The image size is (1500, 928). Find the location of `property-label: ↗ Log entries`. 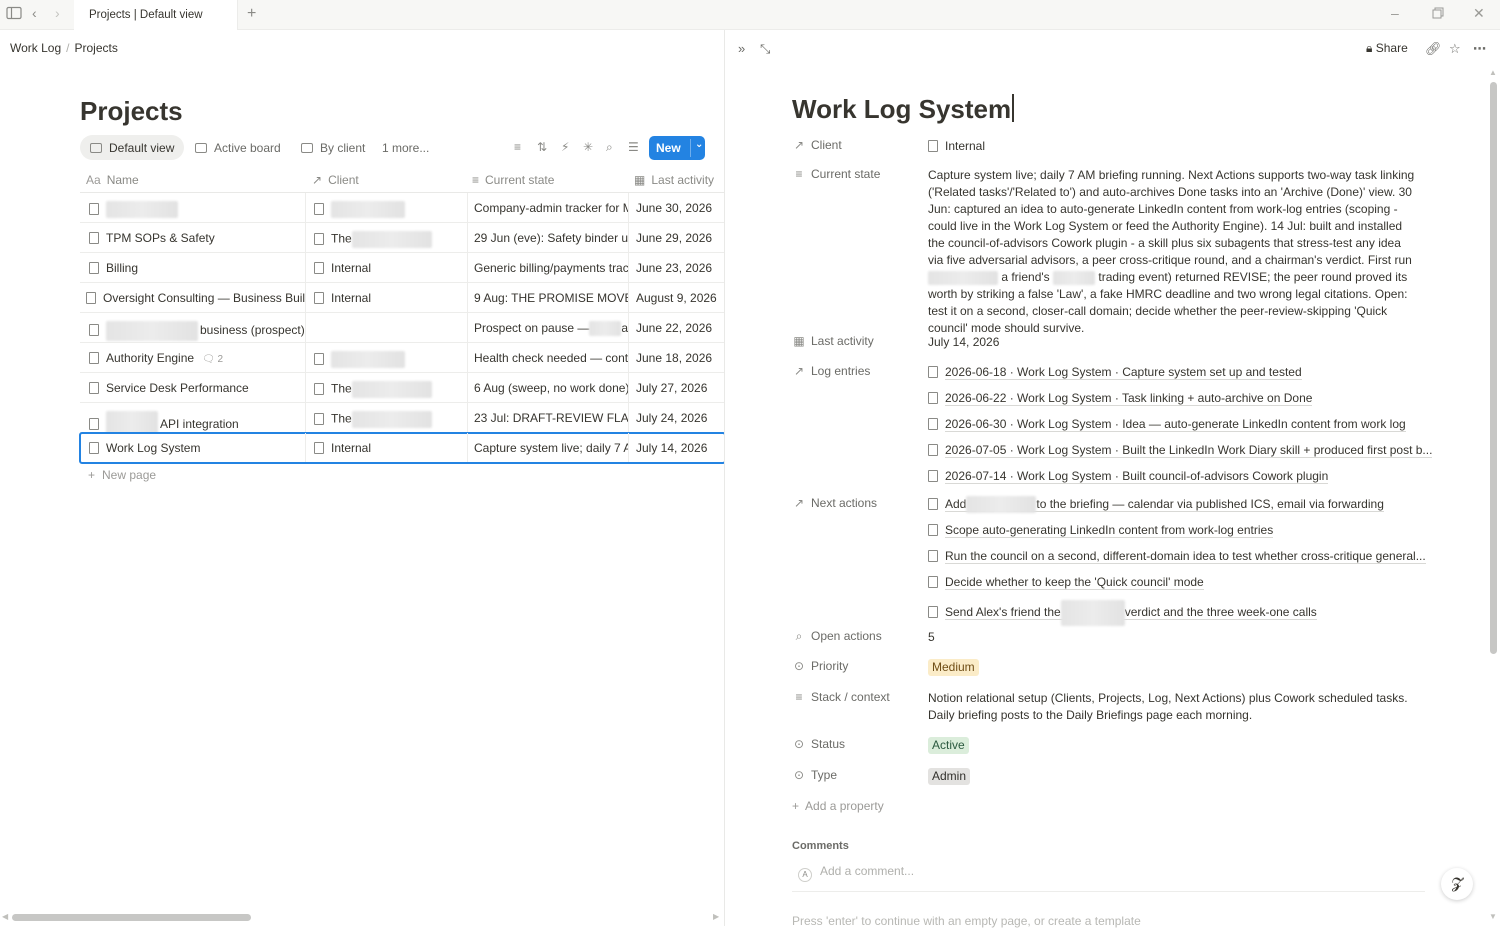

property-label: ↗ Log entries is located at coordinates (857, 371).